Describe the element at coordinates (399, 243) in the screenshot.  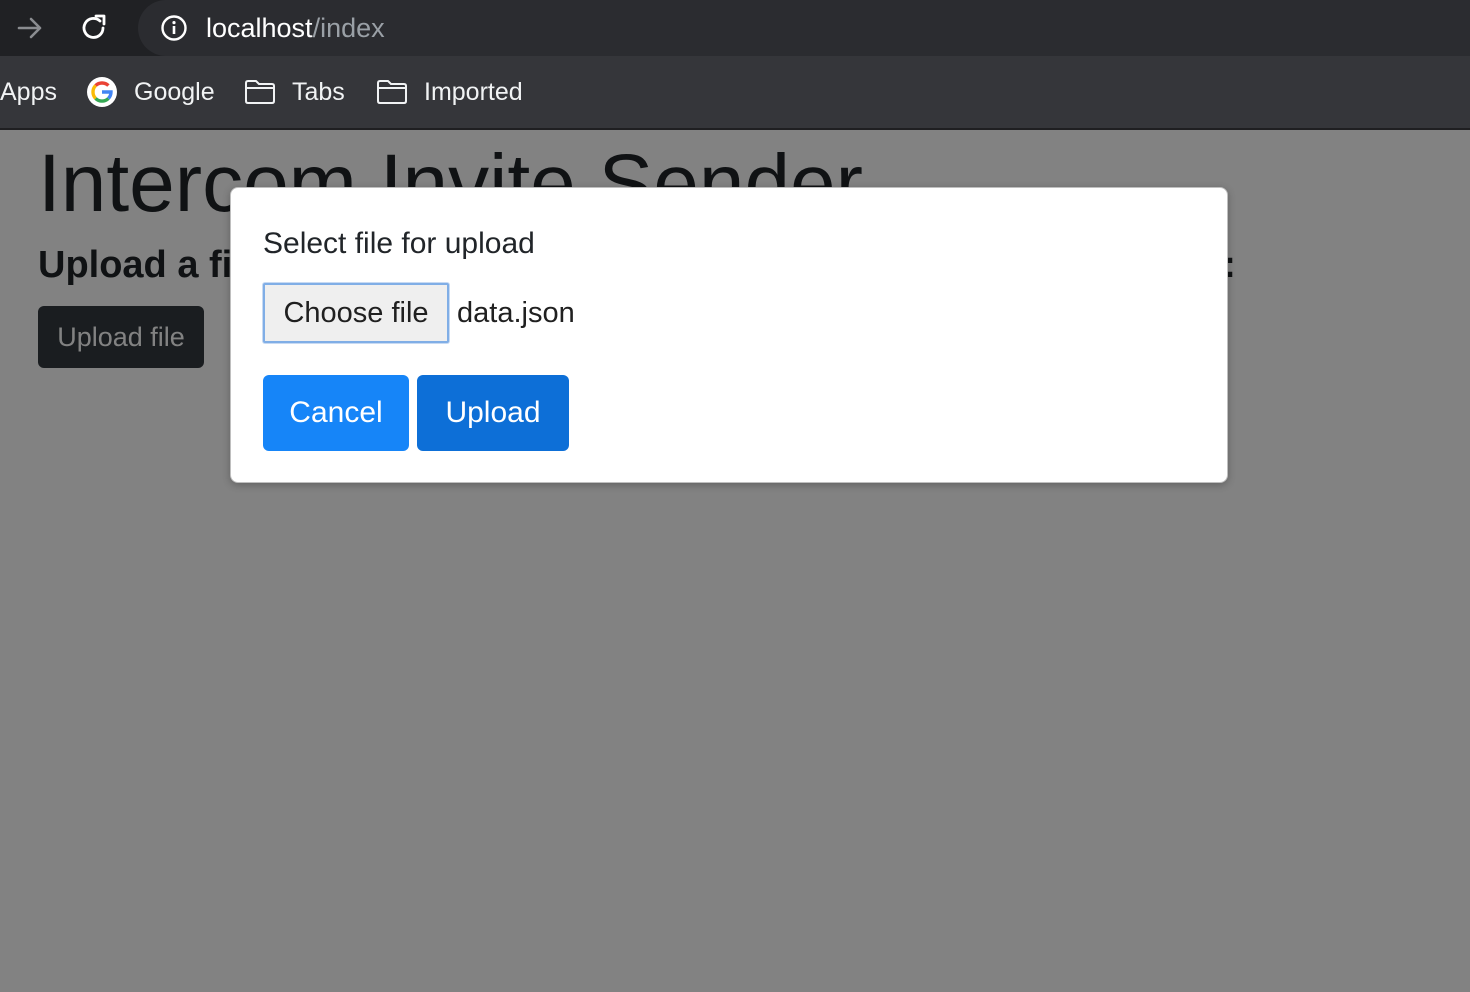
I see `modal-label: Select file for upload` at that location.